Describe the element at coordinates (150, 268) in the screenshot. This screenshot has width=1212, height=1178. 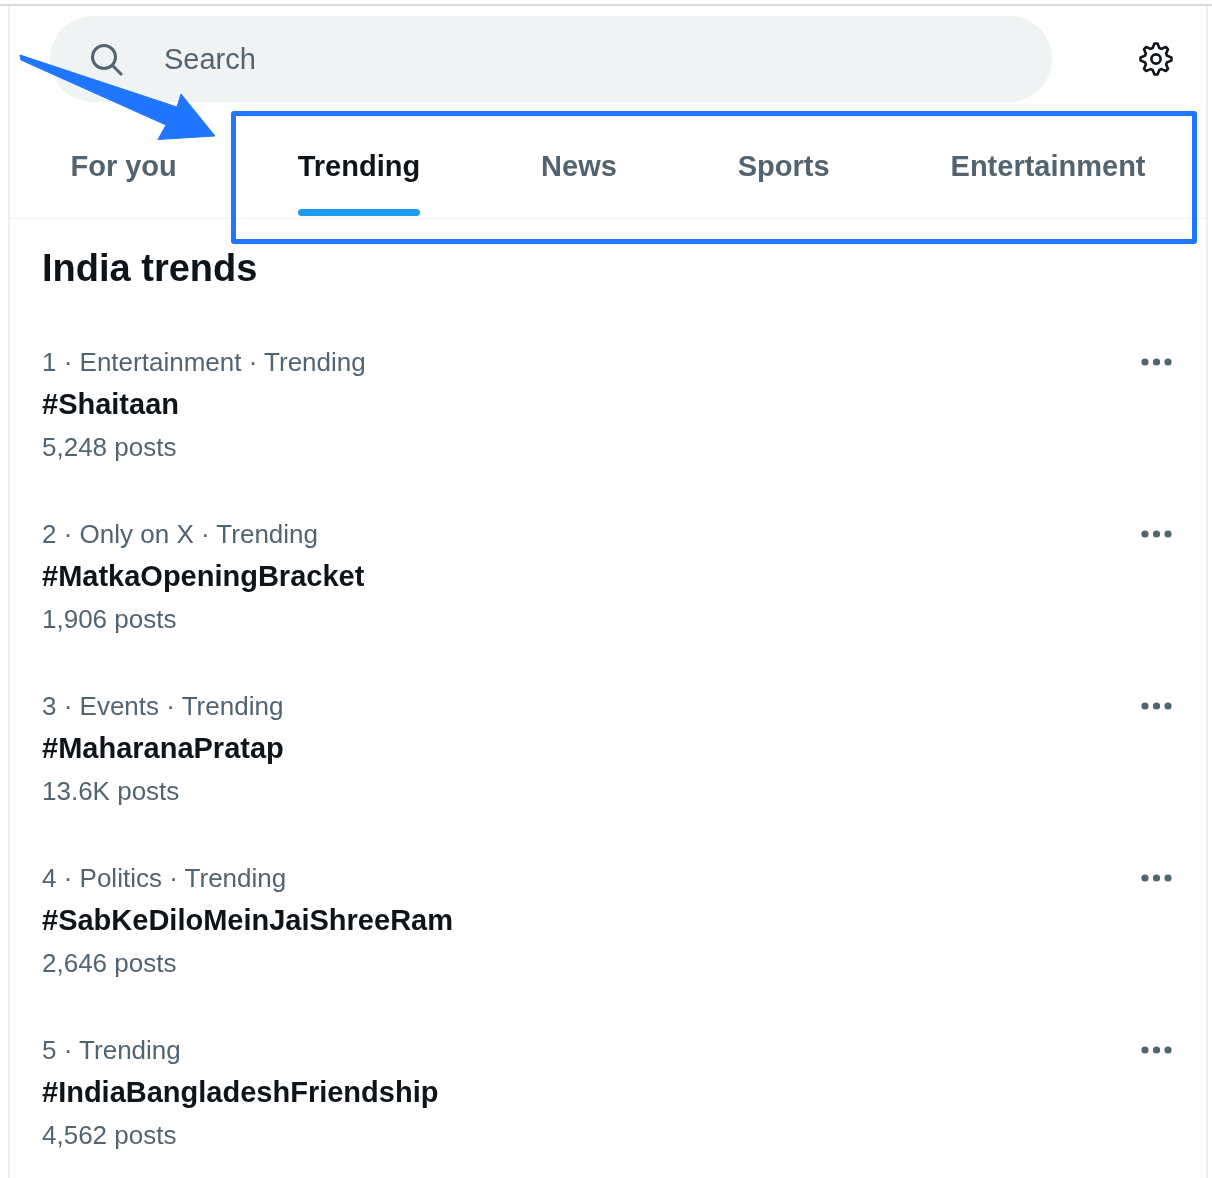
I see `section-heading: India trends` at that location.